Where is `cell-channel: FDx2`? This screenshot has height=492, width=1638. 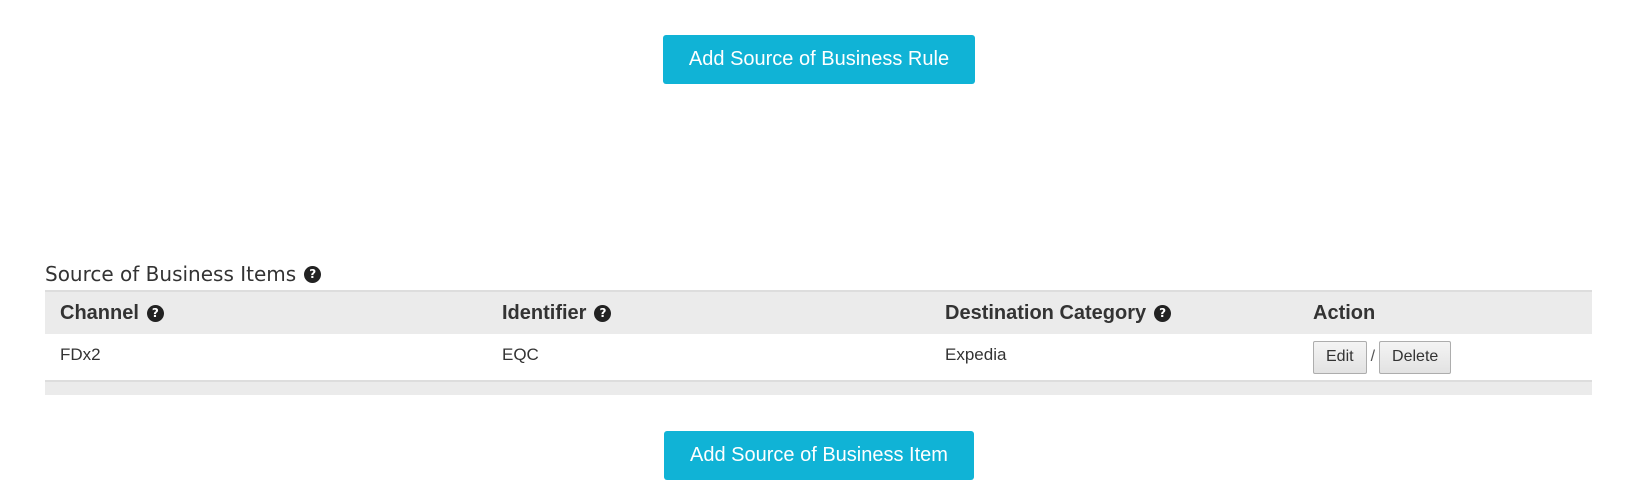 cell-channel: FDx2 is located at coordinates (266, 358).